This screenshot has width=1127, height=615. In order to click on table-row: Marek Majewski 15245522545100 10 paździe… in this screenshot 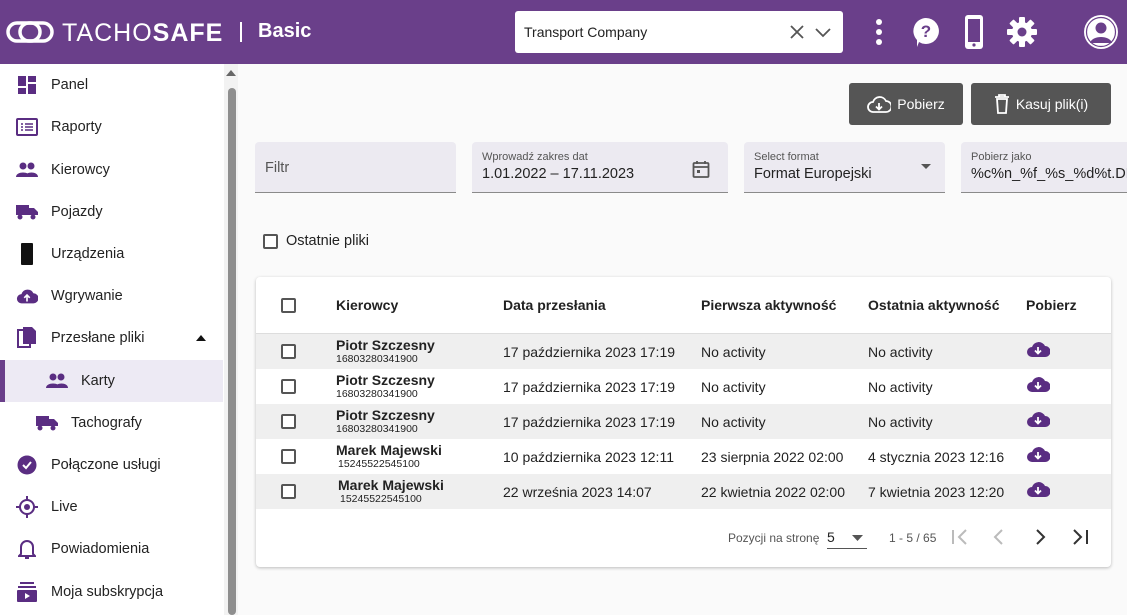, I will do `click(683, 456)`.